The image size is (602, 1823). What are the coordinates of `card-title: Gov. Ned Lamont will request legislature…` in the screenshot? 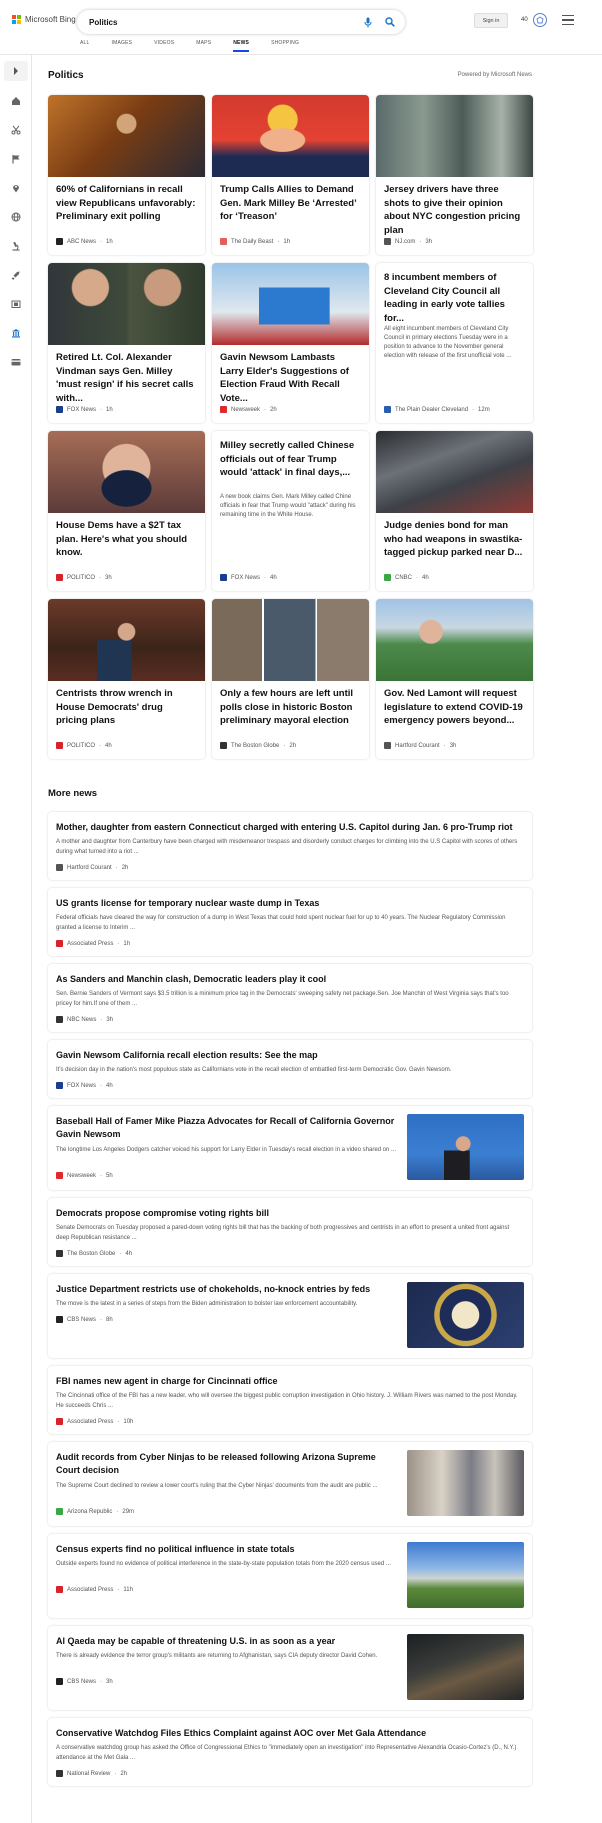 It's located at (454, 707).